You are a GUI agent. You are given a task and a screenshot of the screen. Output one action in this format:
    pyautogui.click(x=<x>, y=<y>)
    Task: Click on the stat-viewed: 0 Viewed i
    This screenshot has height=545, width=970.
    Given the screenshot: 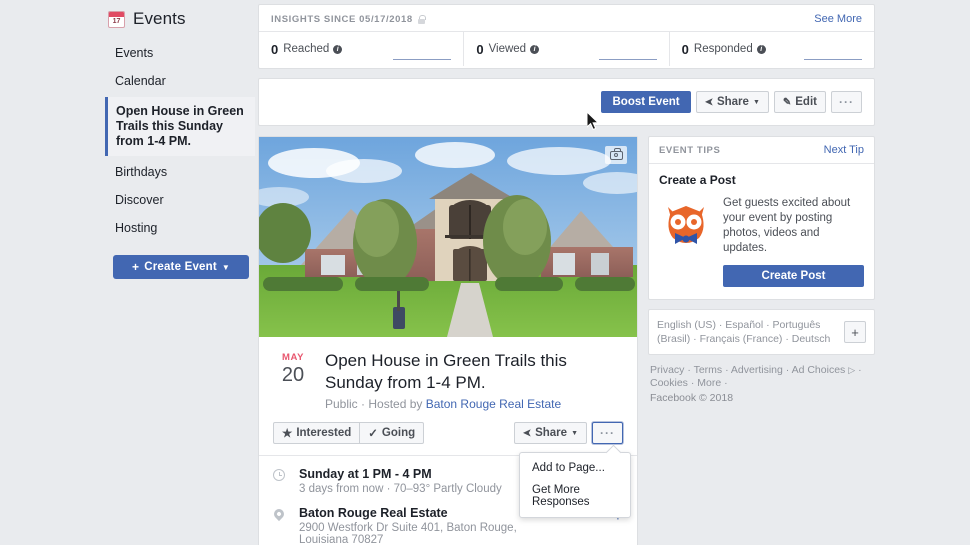 What is the action you would take?
    pyautogui.click(x=567, y=49)
    